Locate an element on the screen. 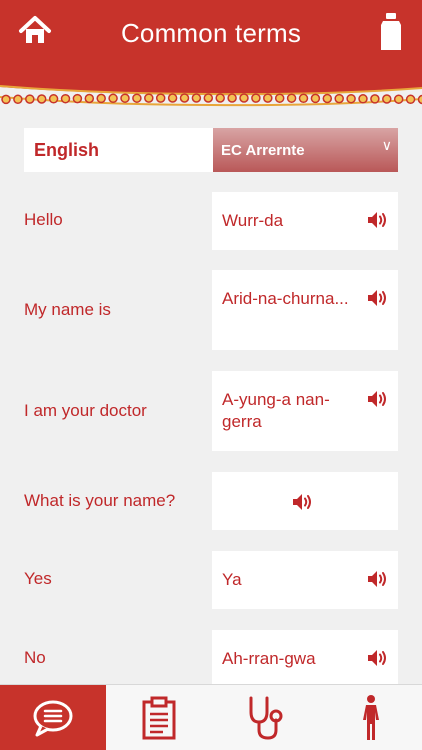 This screenshot has width=422, height=750. term-translation-card: Wurr-da is located at coordinates (305, 221).